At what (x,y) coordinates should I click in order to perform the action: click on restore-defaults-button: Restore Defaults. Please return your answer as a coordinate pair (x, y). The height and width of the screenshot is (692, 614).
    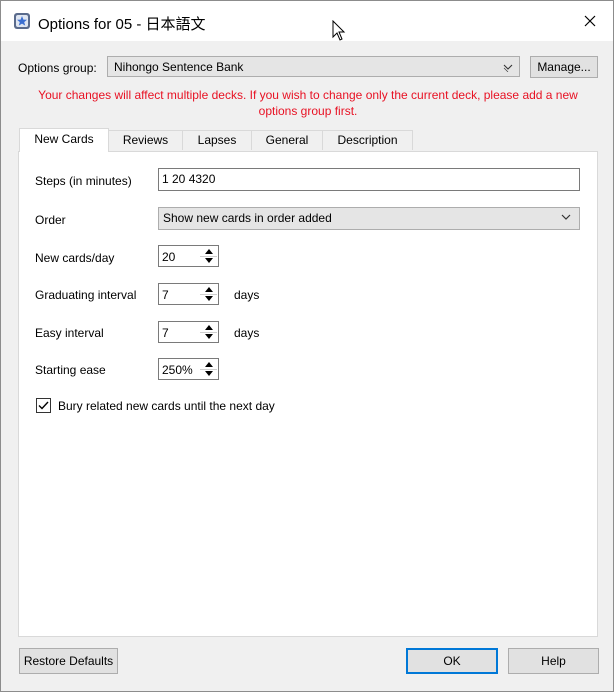
    Looking at the image, I should click on (68, 661).